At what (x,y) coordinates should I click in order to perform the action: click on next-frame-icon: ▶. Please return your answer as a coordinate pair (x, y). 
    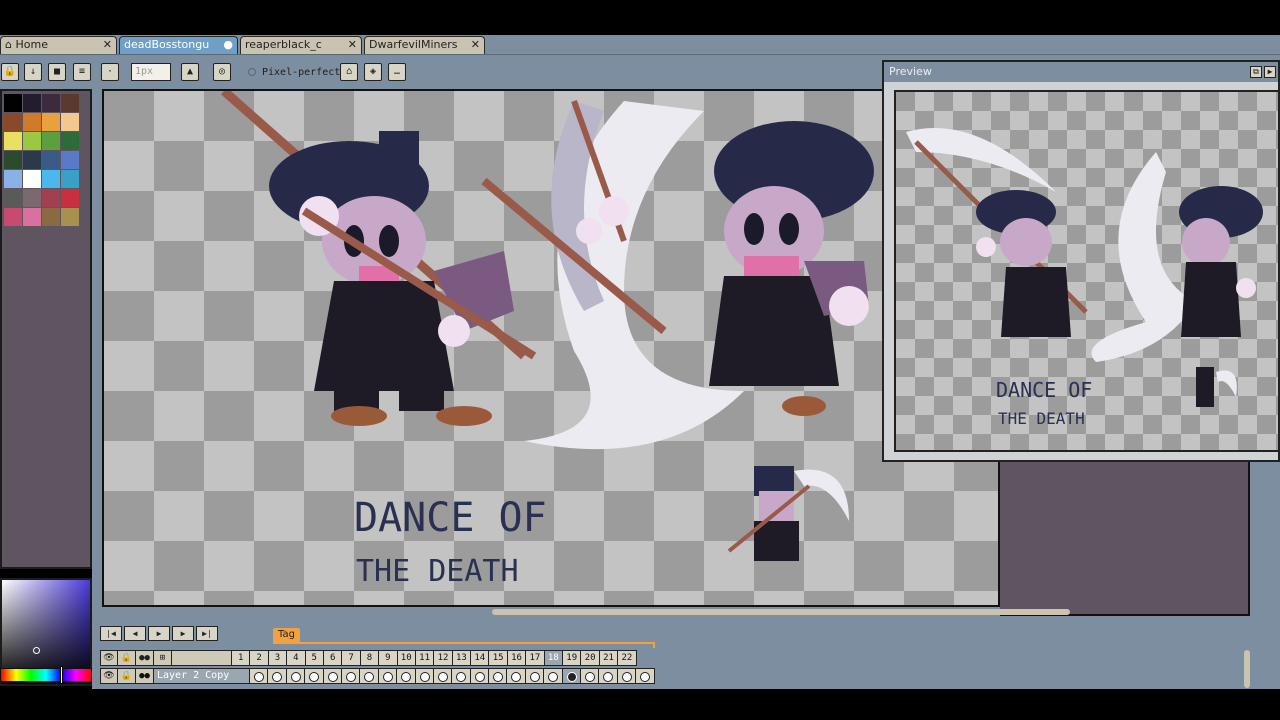
    Looking at the image, I should click on (183, 633).